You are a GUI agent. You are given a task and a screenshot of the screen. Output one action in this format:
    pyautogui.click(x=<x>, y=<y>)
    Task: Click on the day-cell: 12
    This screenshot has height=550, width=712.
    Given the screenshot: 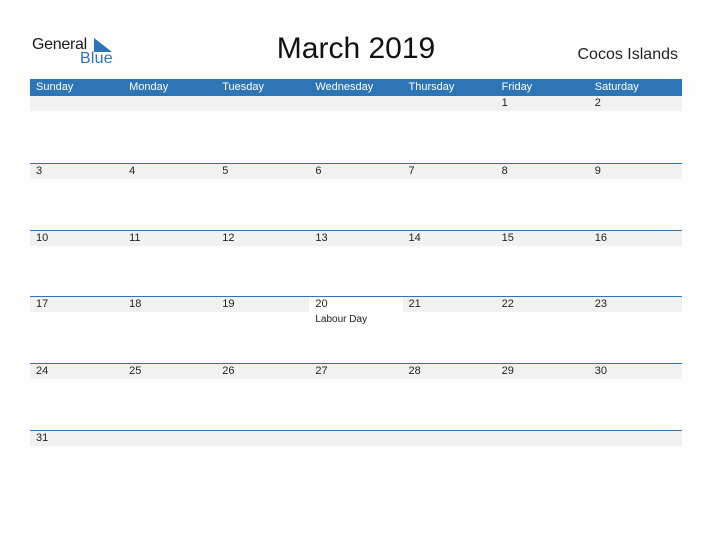 What is the action you would take?
    pyautogui.click(x=262, y=261)
    